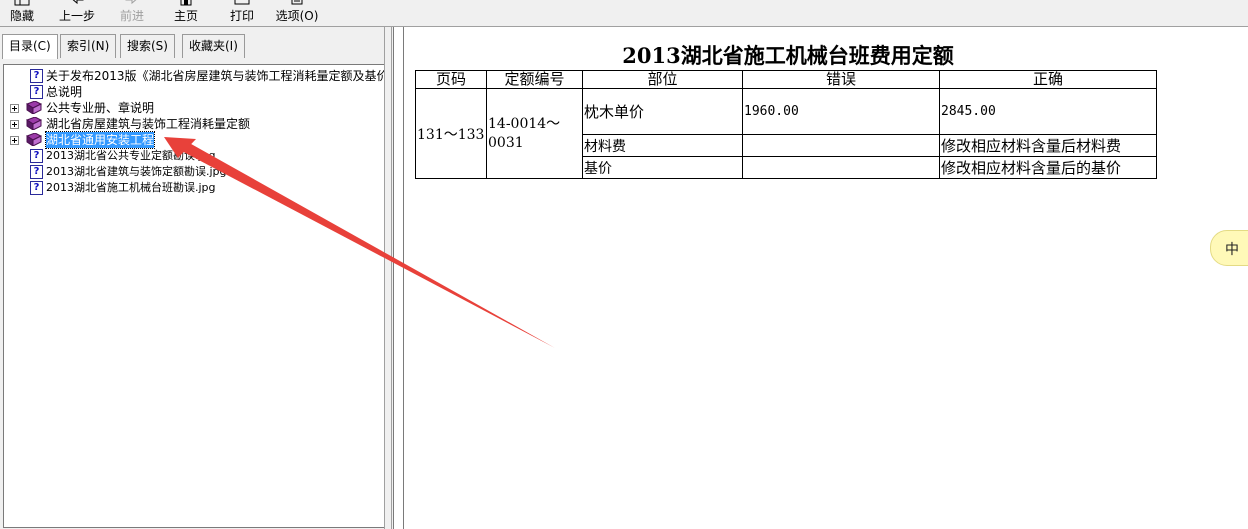 Image resolution: width=1248 pixels, height=529 pixels. Describe the element at coordinates (30, 46) in the screenshot. I see `tab-contents: 目录(C)` at that location.